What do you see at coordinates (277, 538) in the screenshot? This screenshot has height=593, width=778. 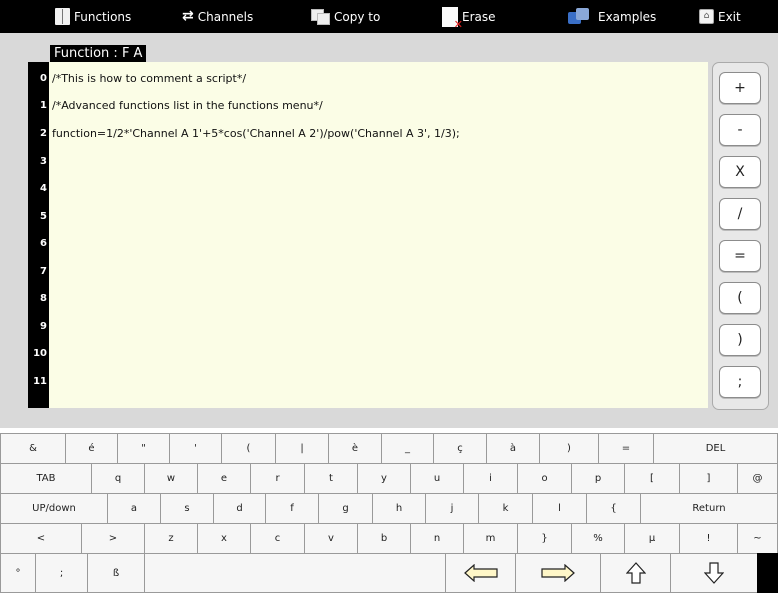 I see `key: c` at bounding box center [277, 538].